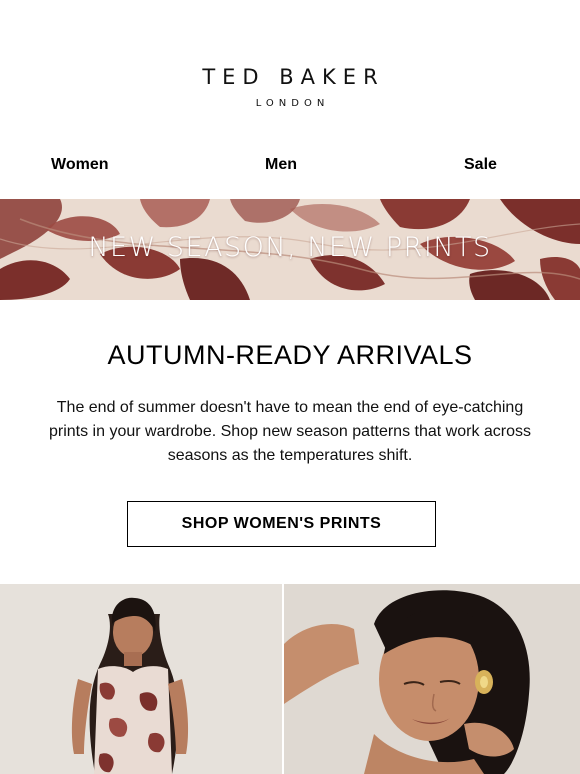 Image resolution: width=580 pixels, height=774 pixels. I want to click on product-image-left, so click(141, 679).